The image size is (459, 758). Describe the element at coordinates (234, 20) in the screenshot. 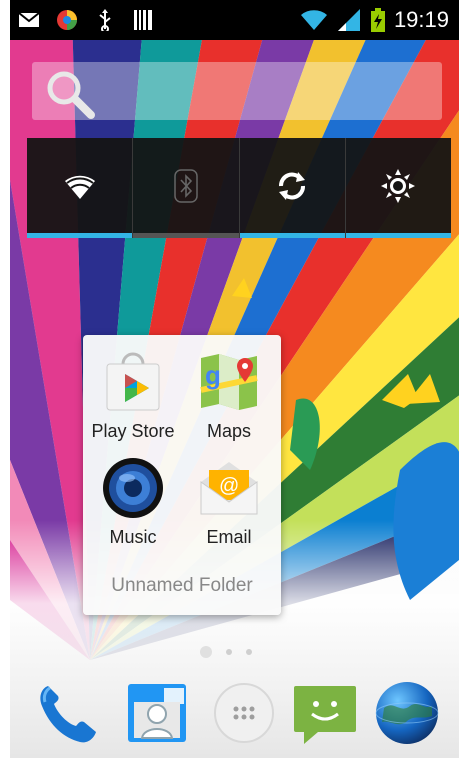

I see `status-bar: 19:19` at that location.